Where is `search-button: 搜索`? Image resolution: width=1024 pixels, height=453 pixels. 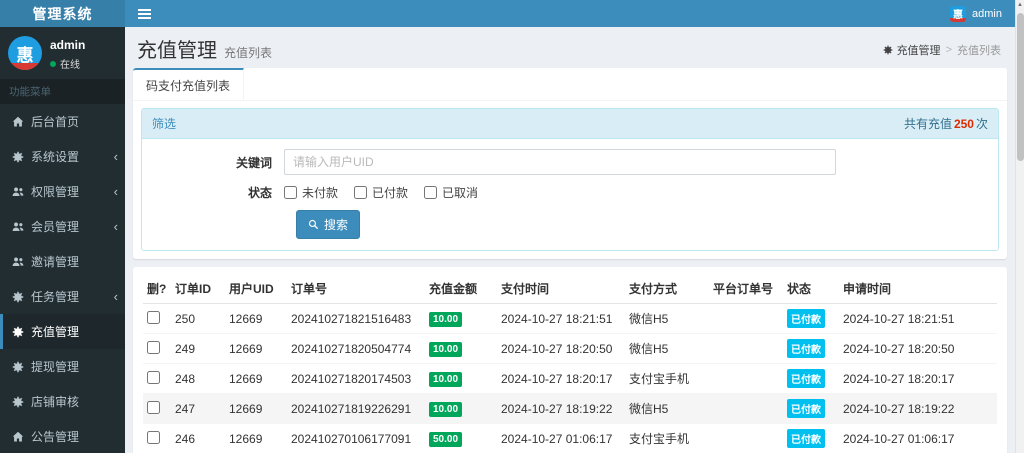 search-button: 搜索 is located at coordinates (328, 224).